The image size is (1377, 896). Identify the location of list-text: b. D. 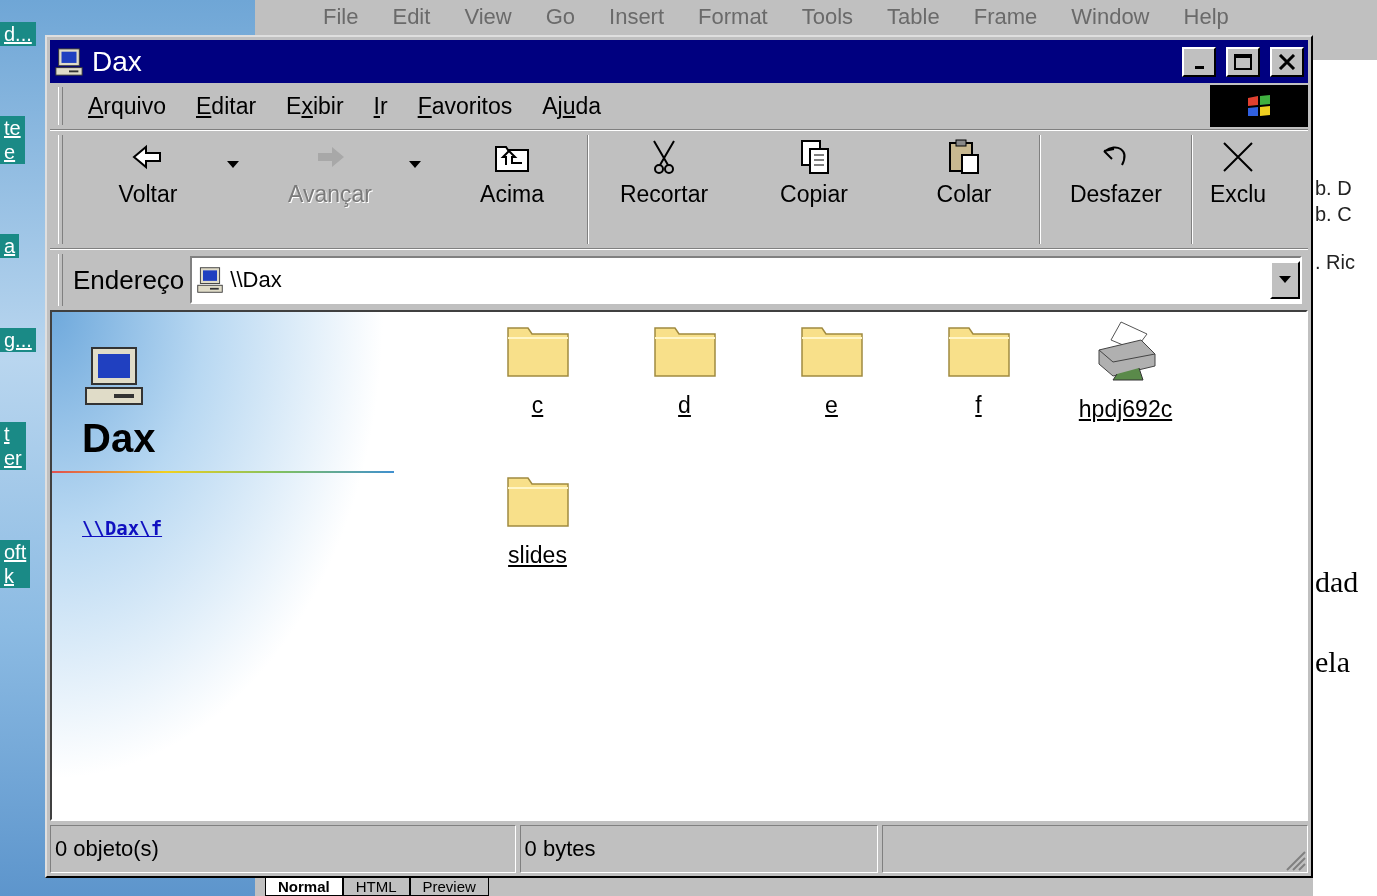
(1334, 188).